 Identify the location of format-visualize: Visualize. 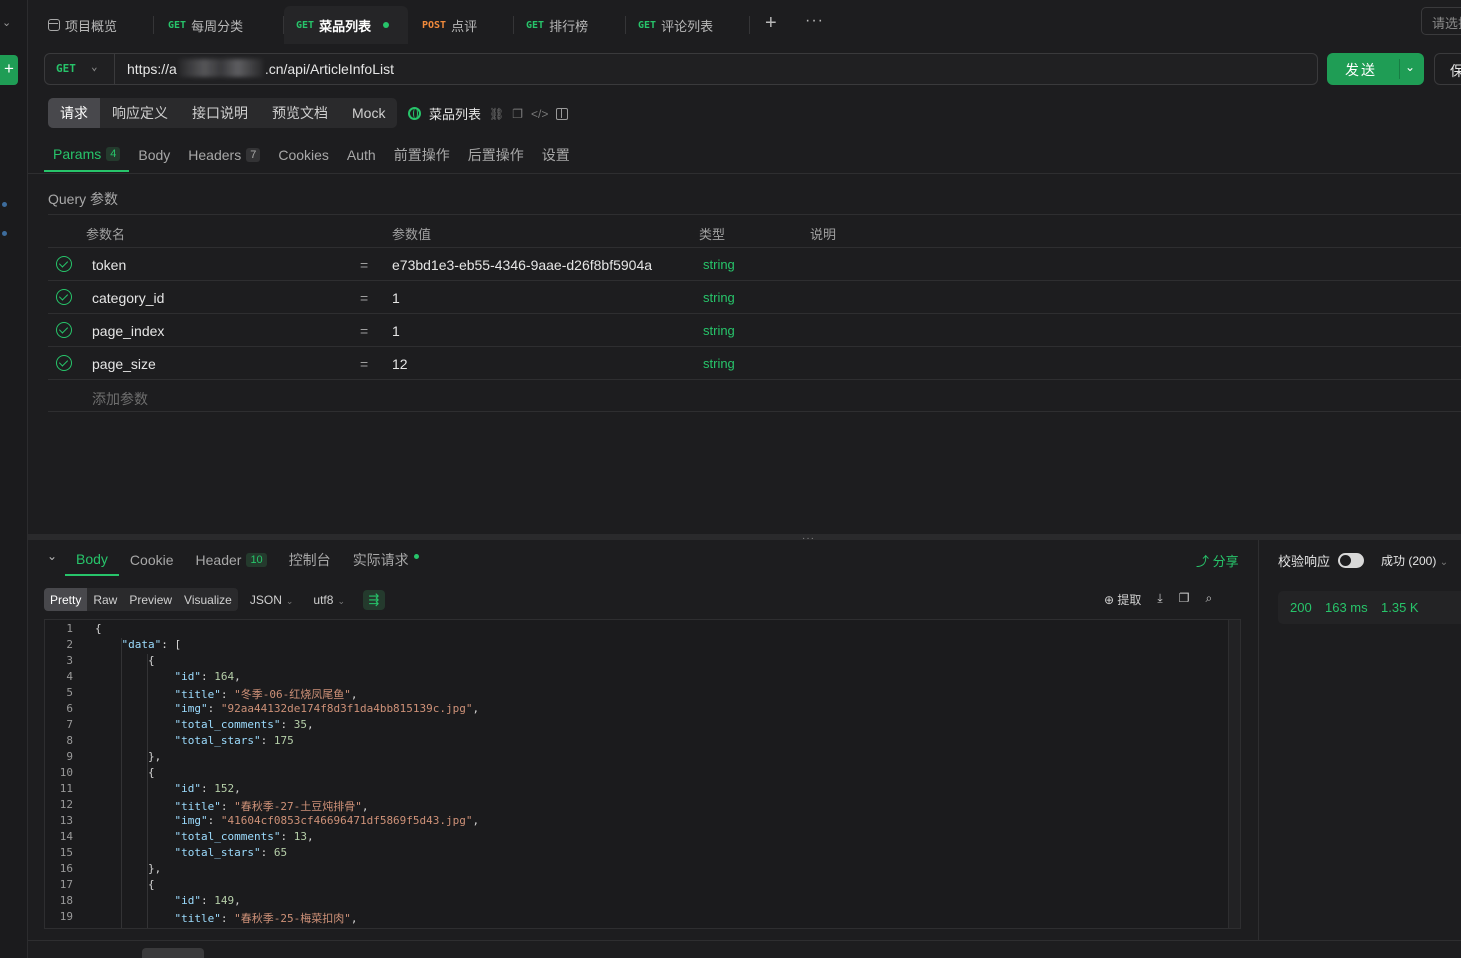
(208, 599).